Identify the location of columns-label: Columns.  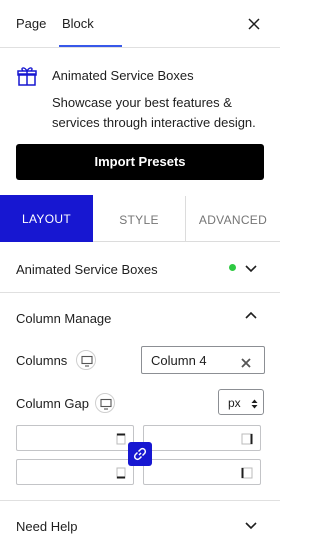
(42, 360).